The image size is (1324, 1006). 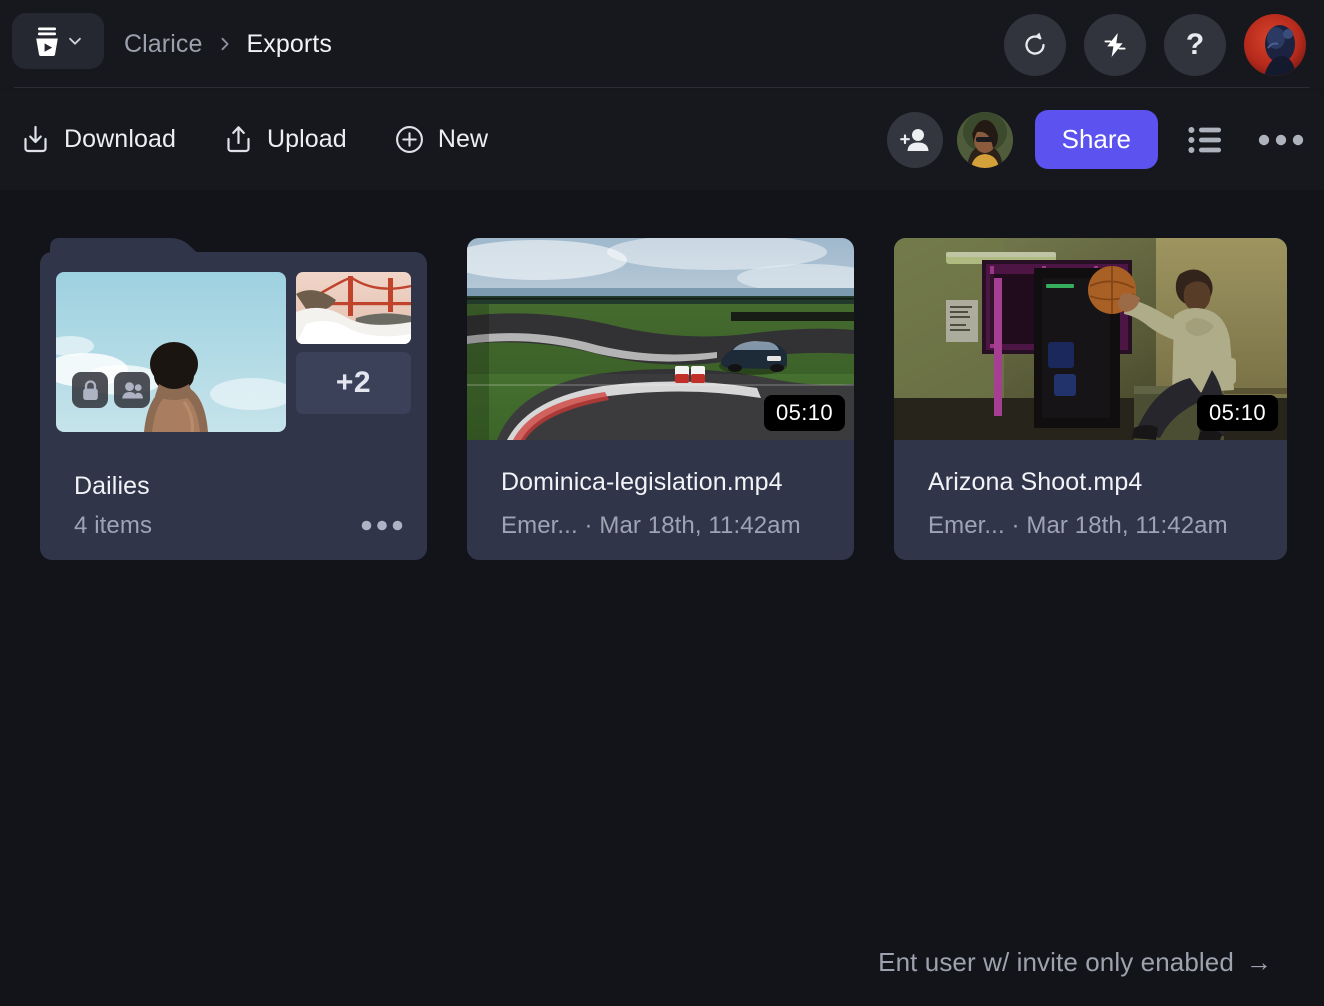 I want to click on toolbar-right-actions: Share, so click(x=1095, y=139).